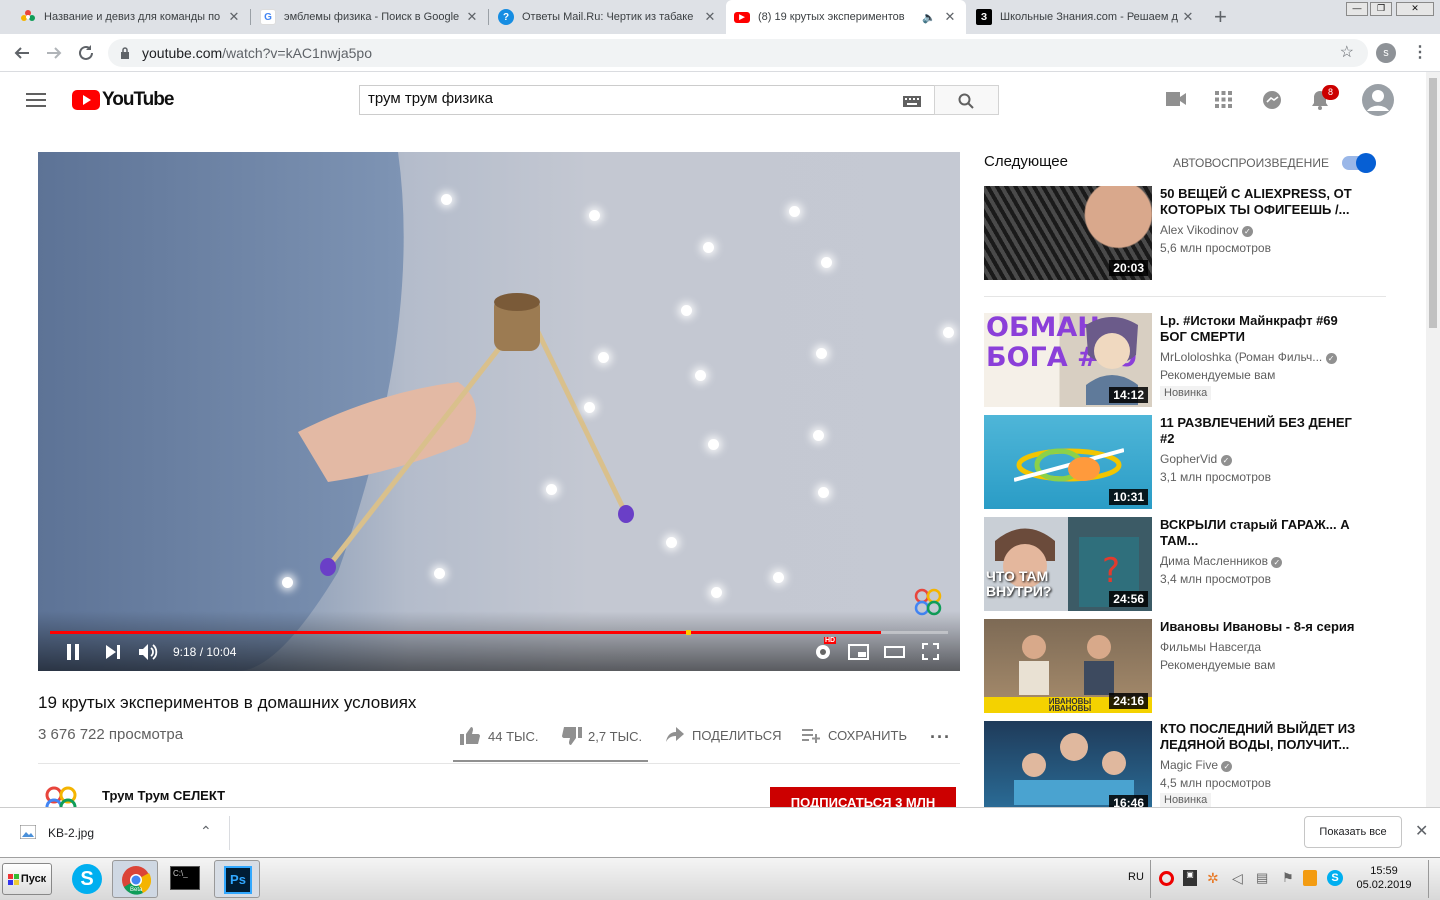  What do you see at coordinates (854, 735) in the screenshot?
I see `save-button: СОХРАНИТЬ` at bounding box center [854, 735].